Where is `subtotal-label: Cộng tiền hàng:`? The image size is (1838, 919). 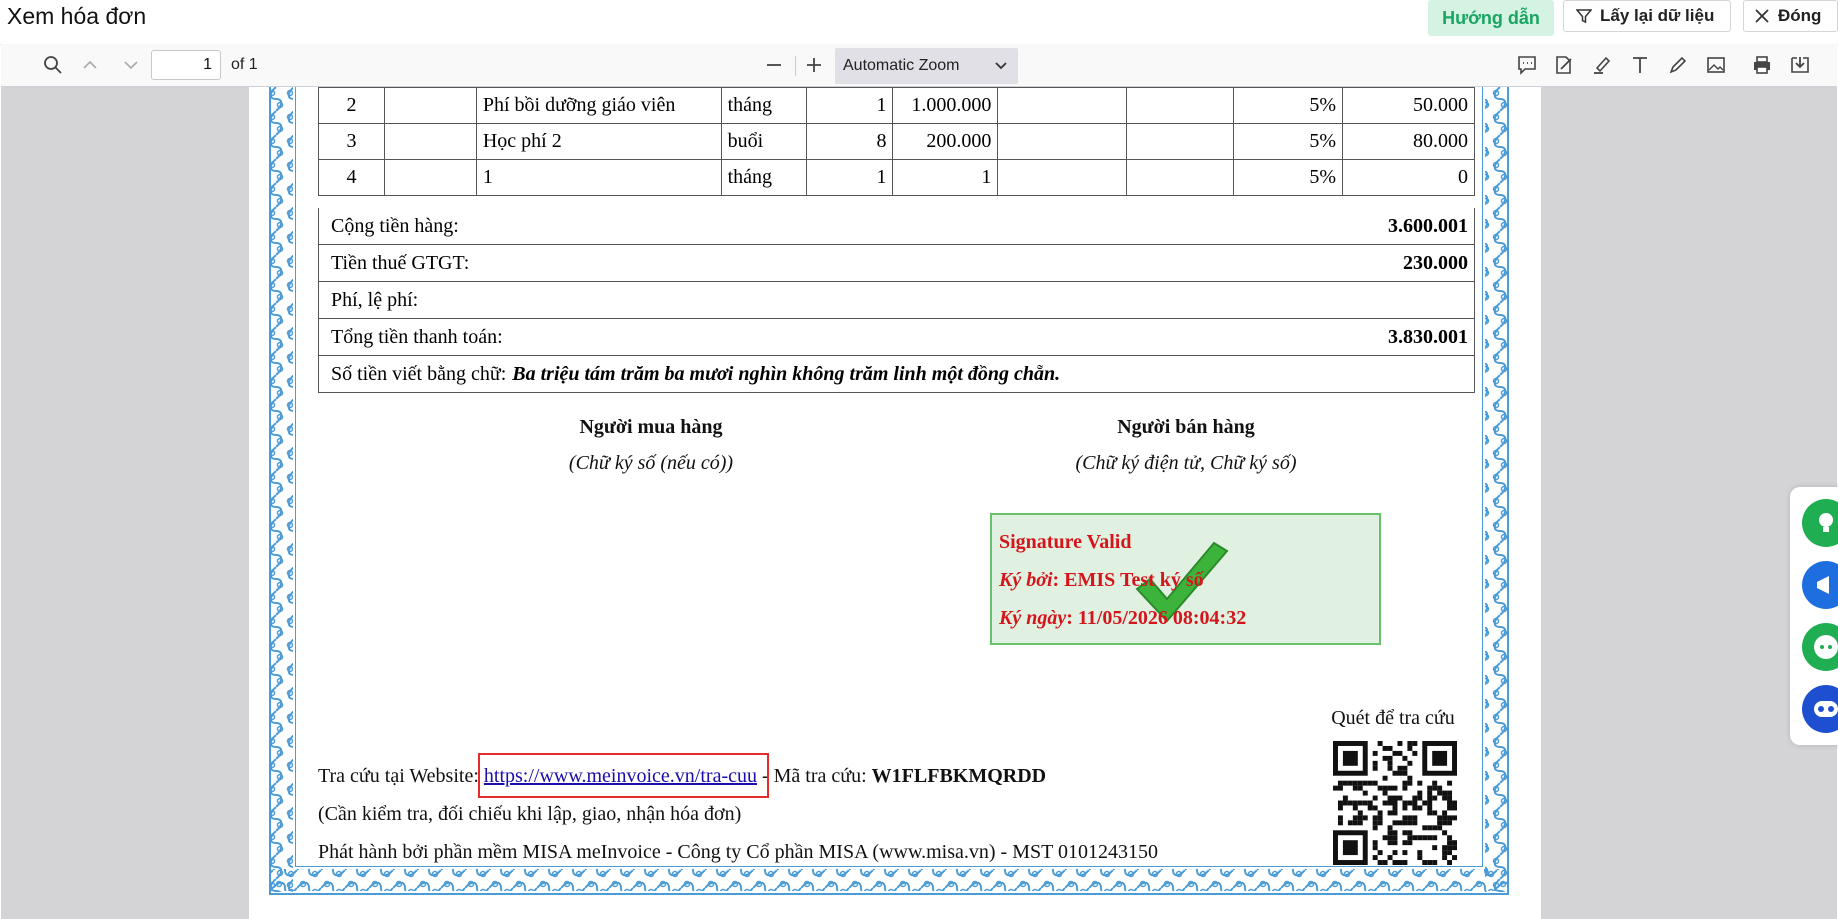
subtotal-label: Cộng tiền hàng: is located at coordinates (395, 225).